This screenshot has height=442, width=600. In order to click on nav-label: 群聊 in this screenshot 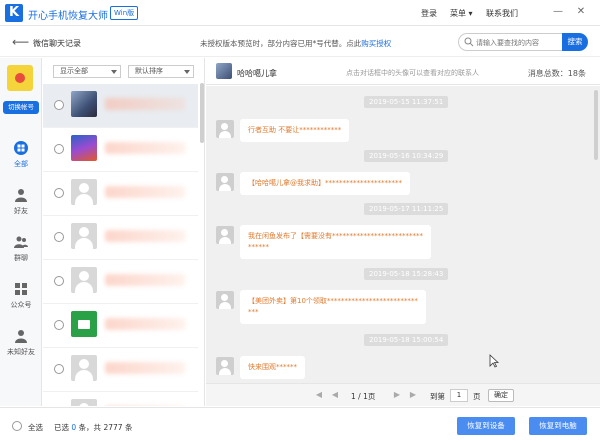, I will do `click(21, 258)`.